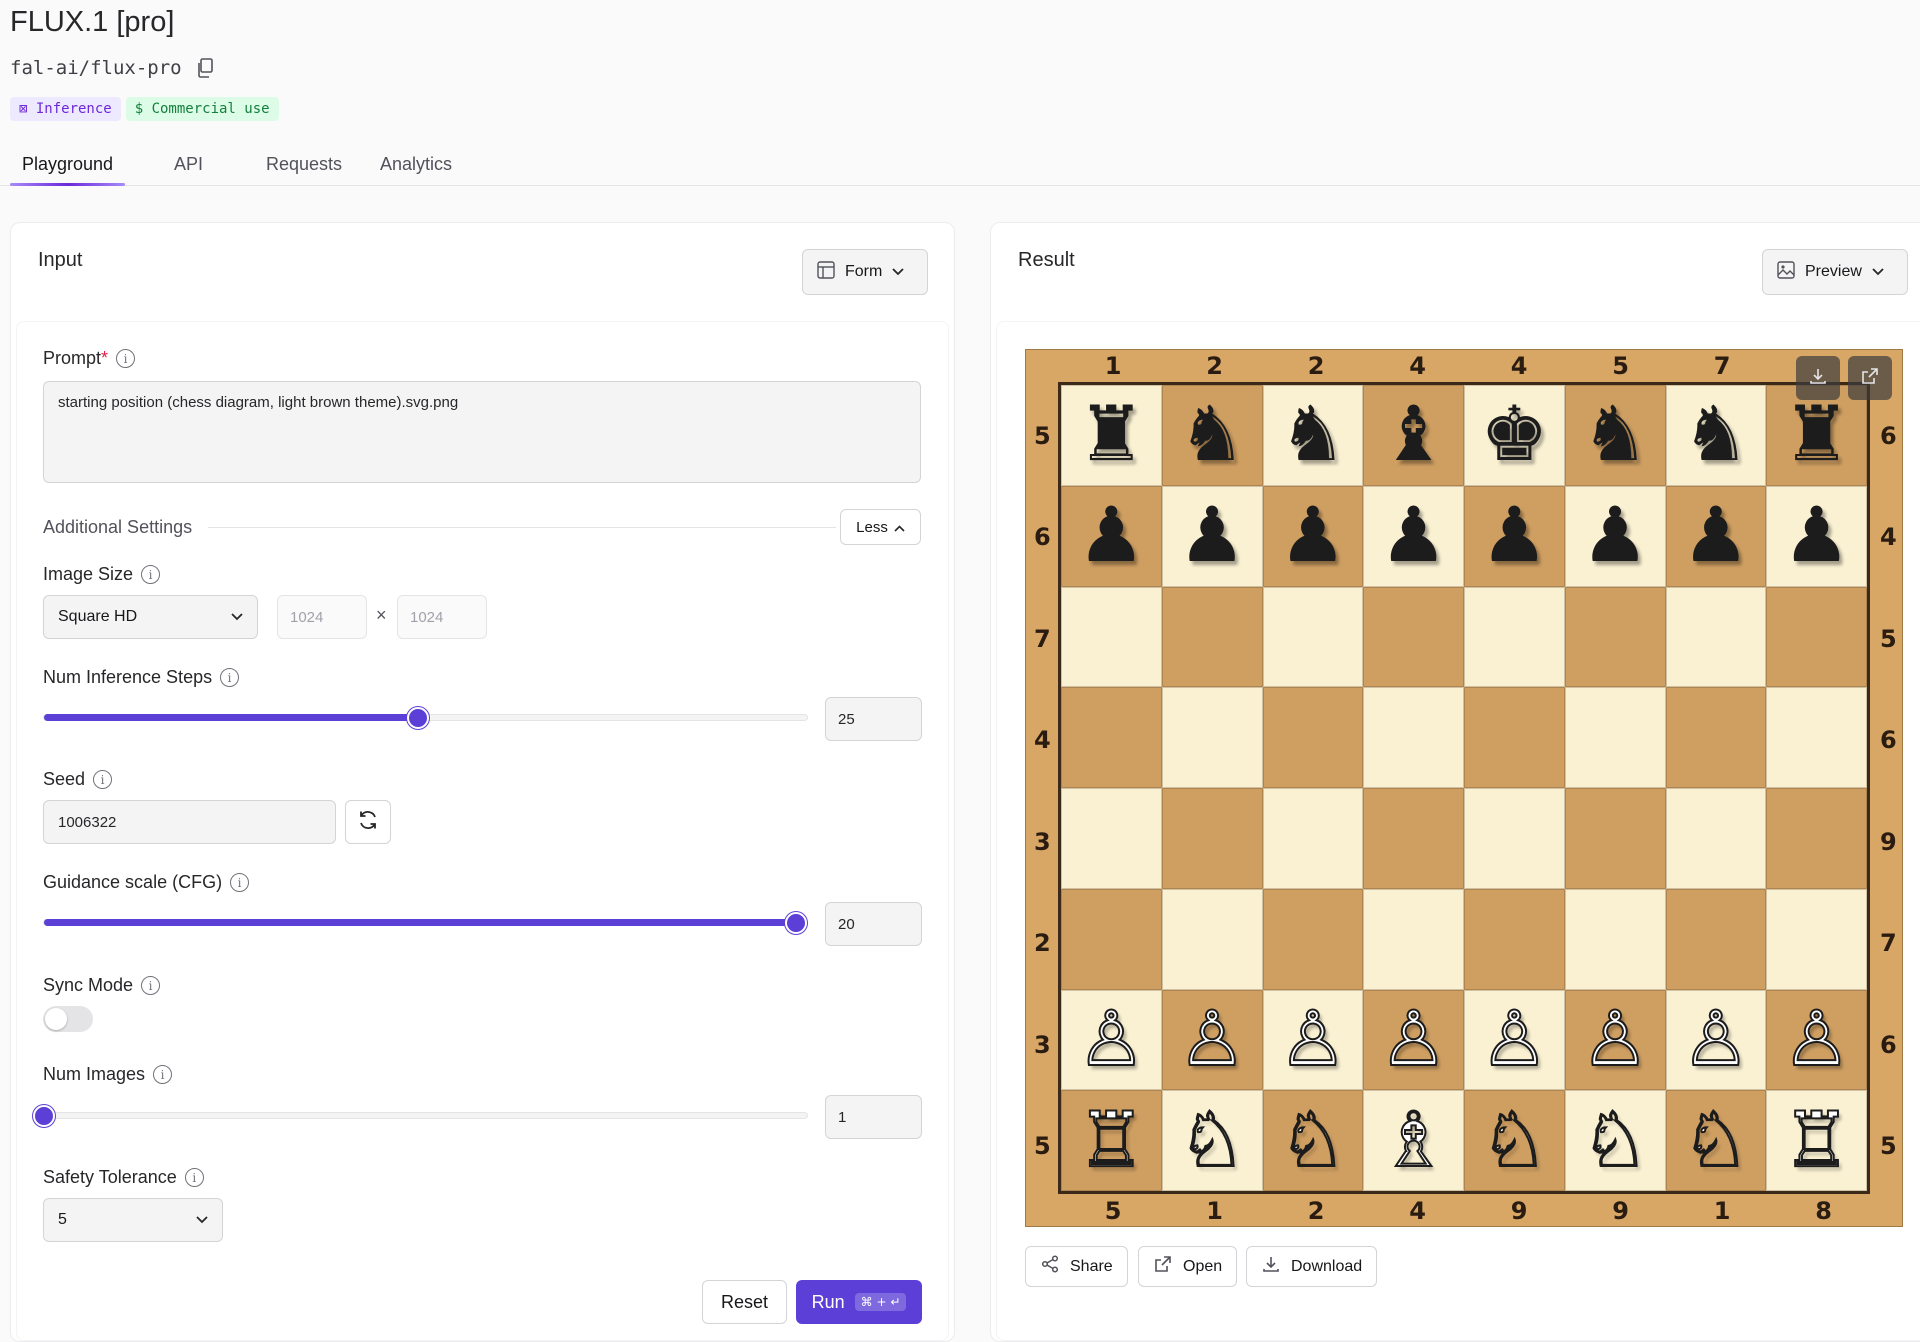 The height and width of the screenshot is (1342, 1920). I want to click on left-coordinate-label: 6, so click(1042, 537).